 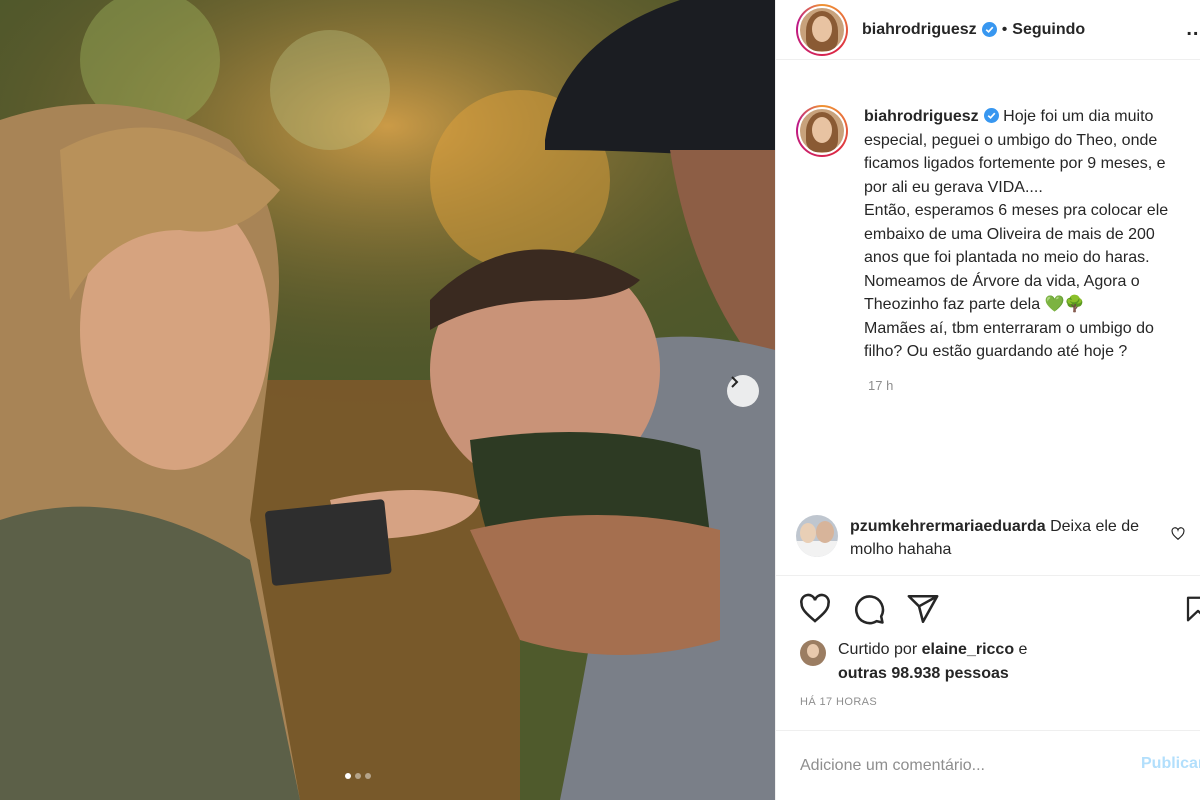 What do you see at coordinates (822, 29) in the screenshot?
I see `author-avatar` at bounding box center [822, 29].